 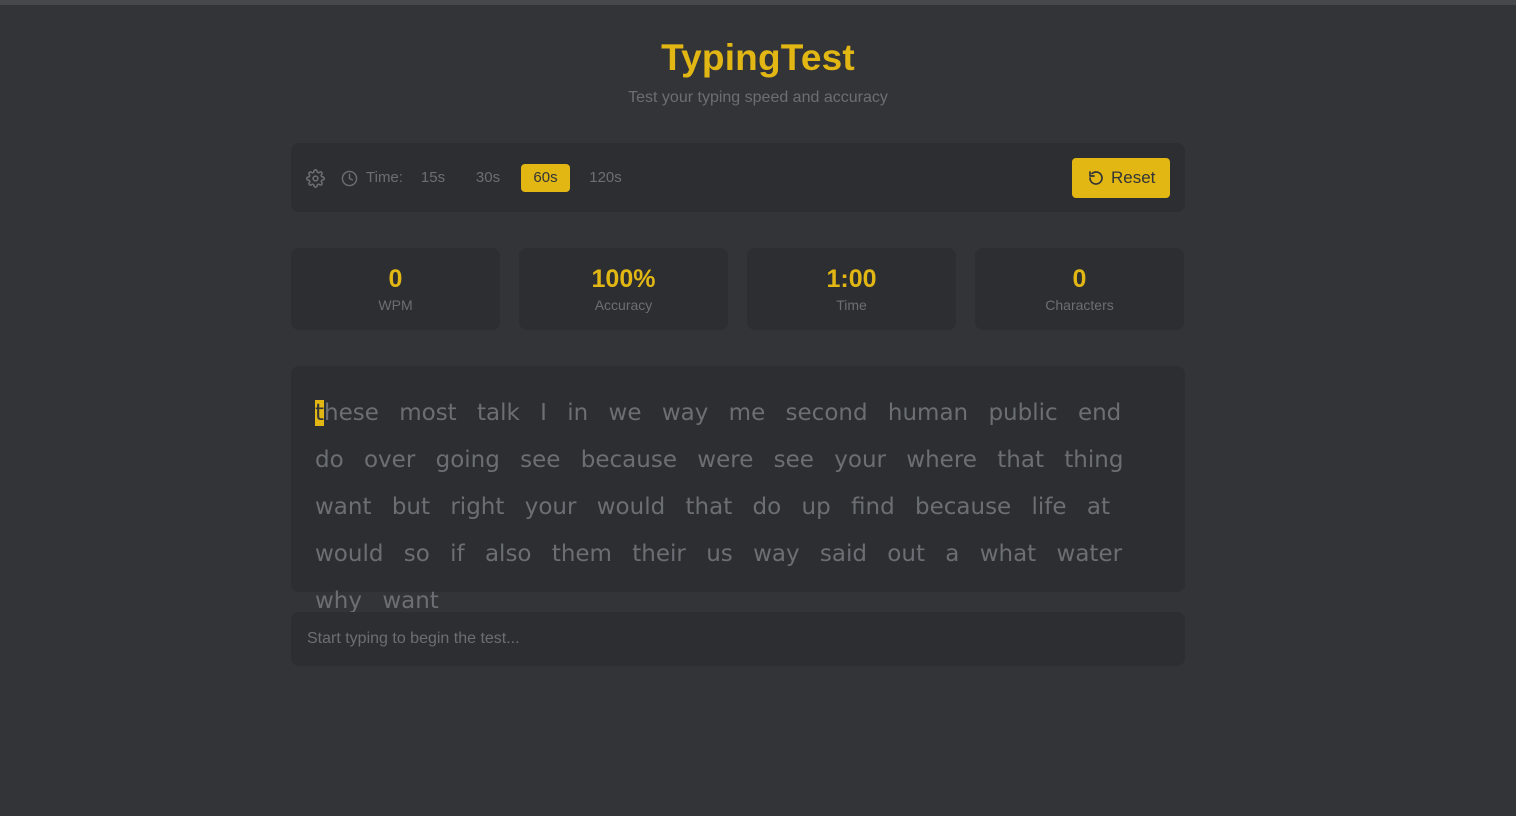 What do you see at coordinates (928, 413) in the screenshot?
I see `word: human` at bounding box center [928, 413].